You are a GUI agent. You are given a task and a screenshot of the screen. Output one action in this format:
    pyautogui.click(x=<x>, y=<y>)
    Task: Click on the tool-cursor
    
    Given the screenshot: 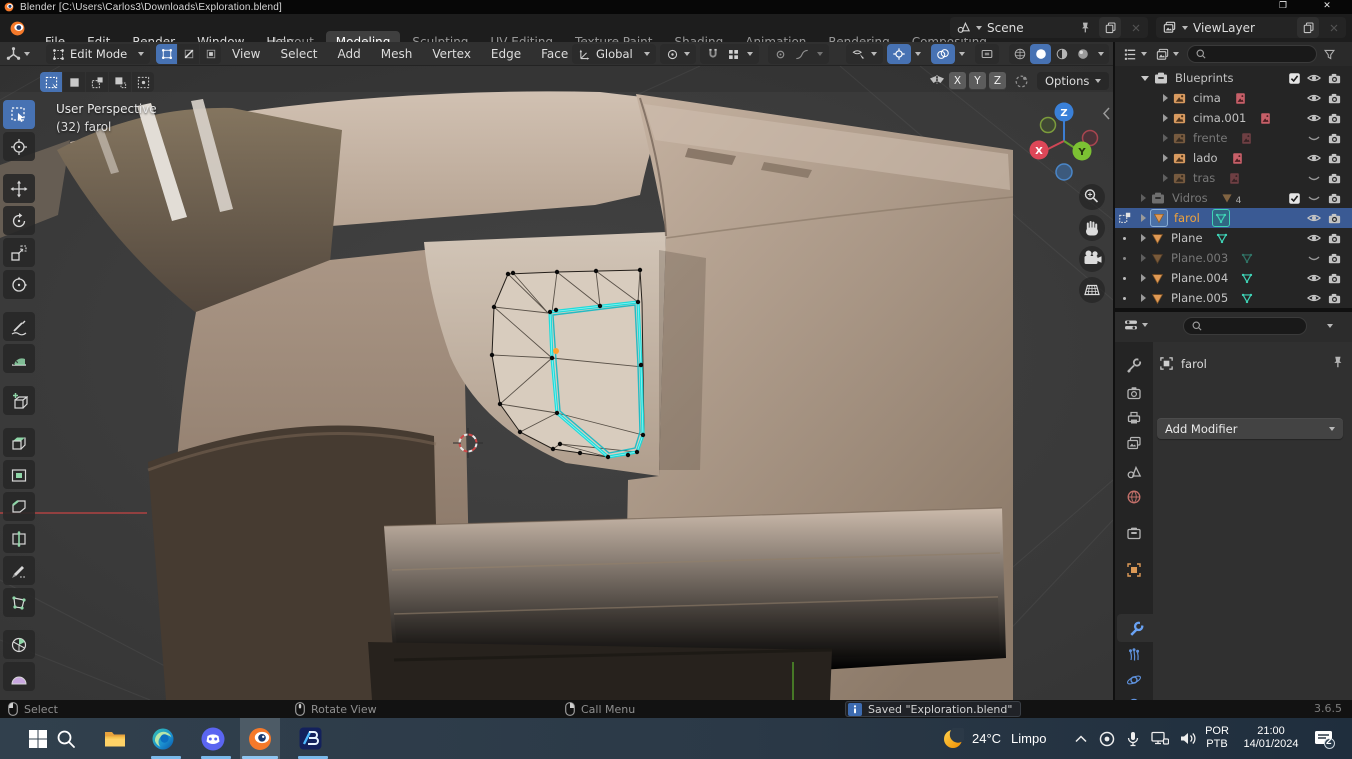 What is the action you would take?
    pyautogui.click(x=19, y=146)
    